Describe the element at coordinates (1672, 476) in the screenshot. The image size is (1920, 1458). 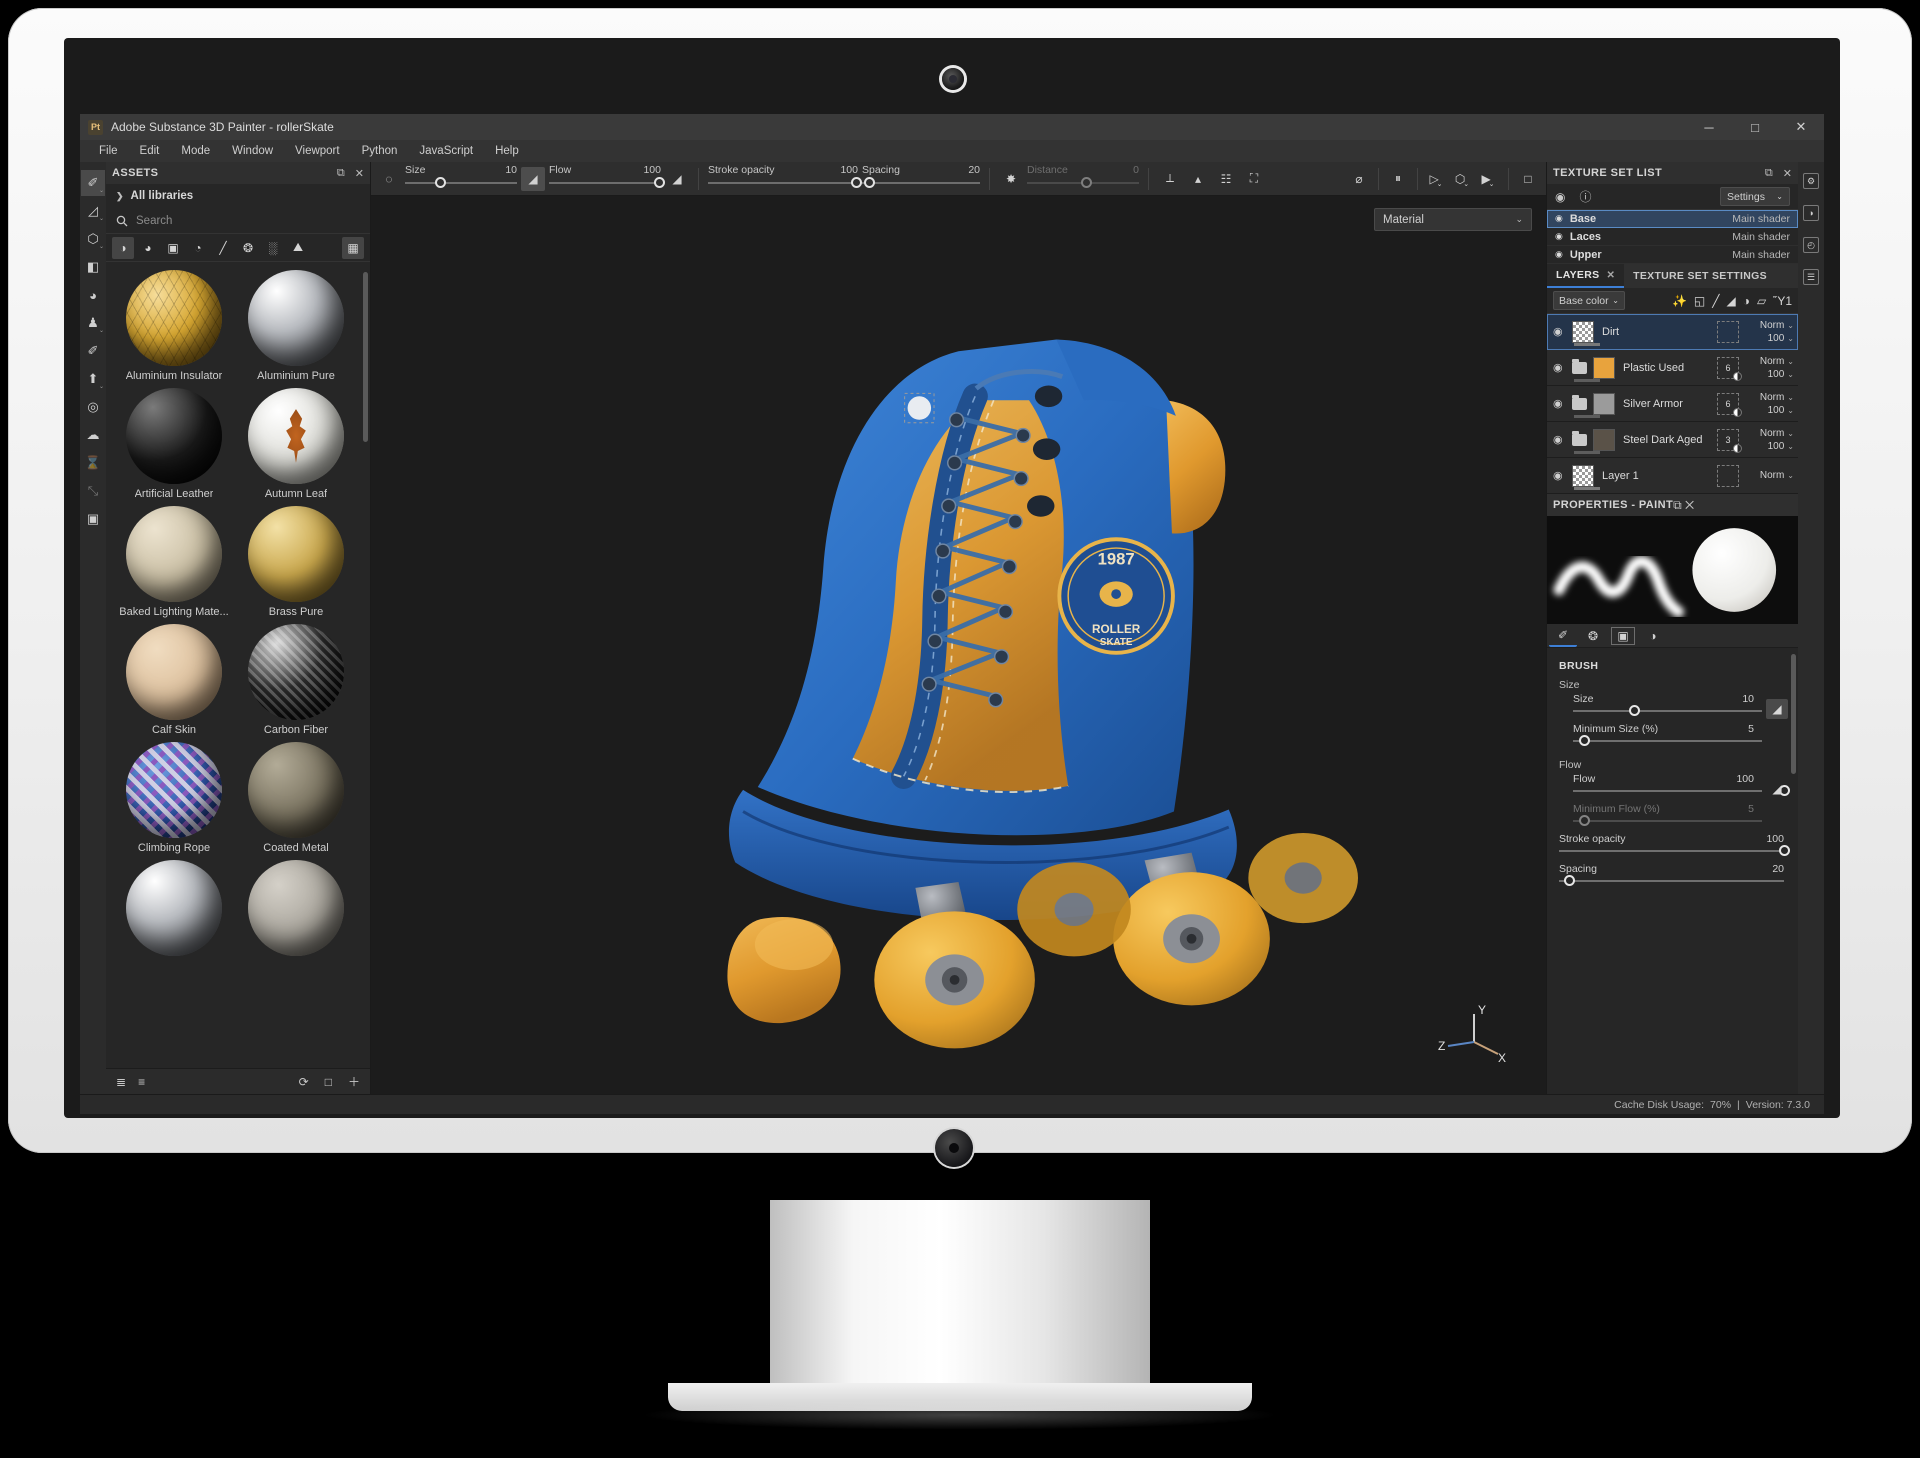
I see `layer-row: ◉ Layer 1 Norm ⌄` at that location.